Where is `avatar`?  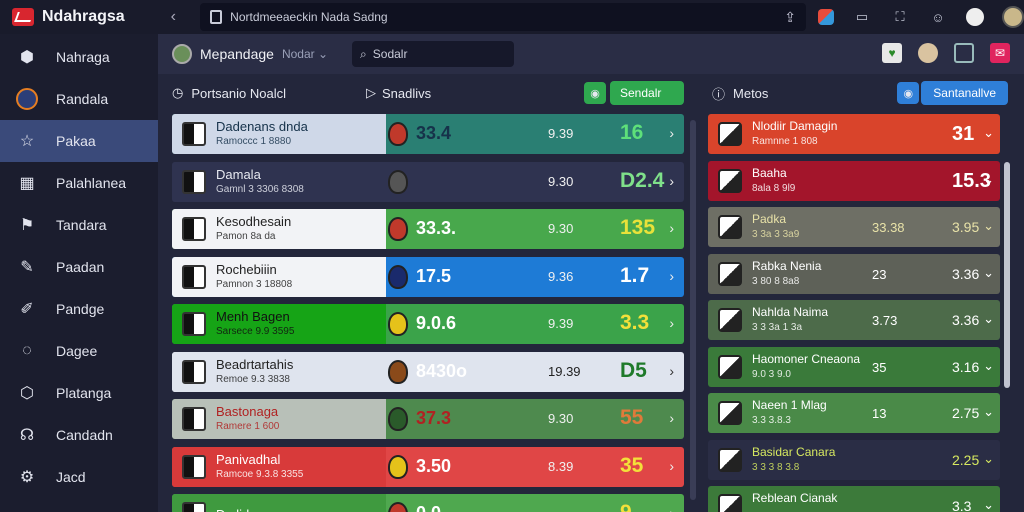
avatar is located at coordinates (1013, 17).